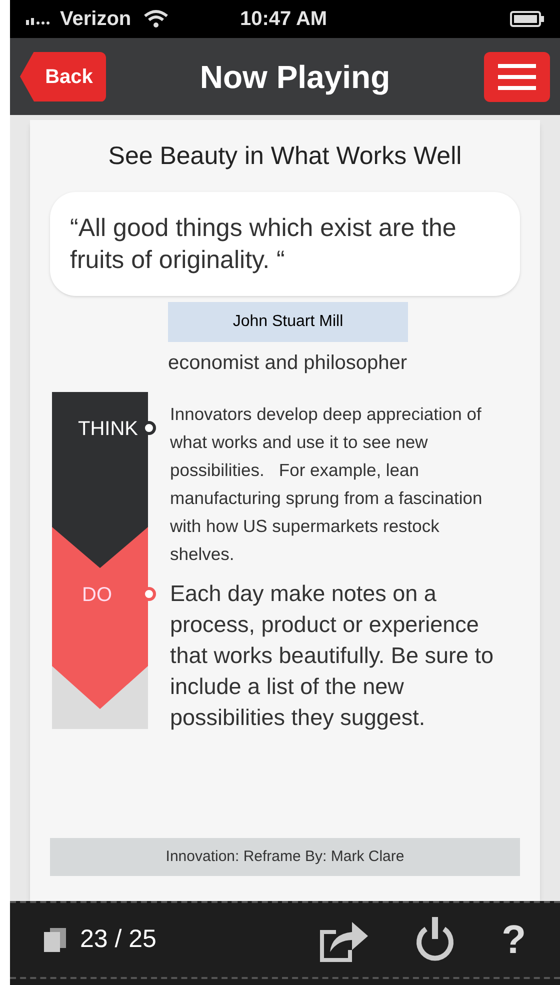 The width and height of the screenshot is (560, 985). I want to click on back-button: Back, so click(63, 77).